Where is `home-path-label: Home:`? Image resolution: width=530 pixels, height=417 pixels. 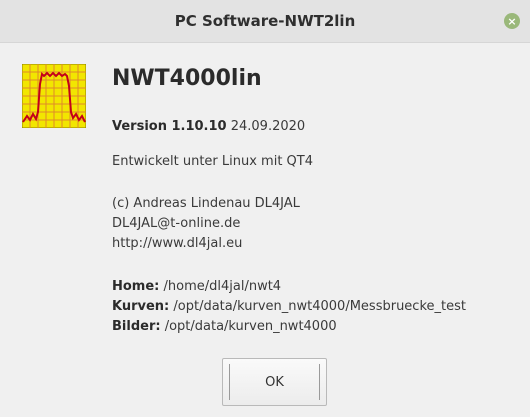
home-path-label: Home: is located at coordinates (136, 286).